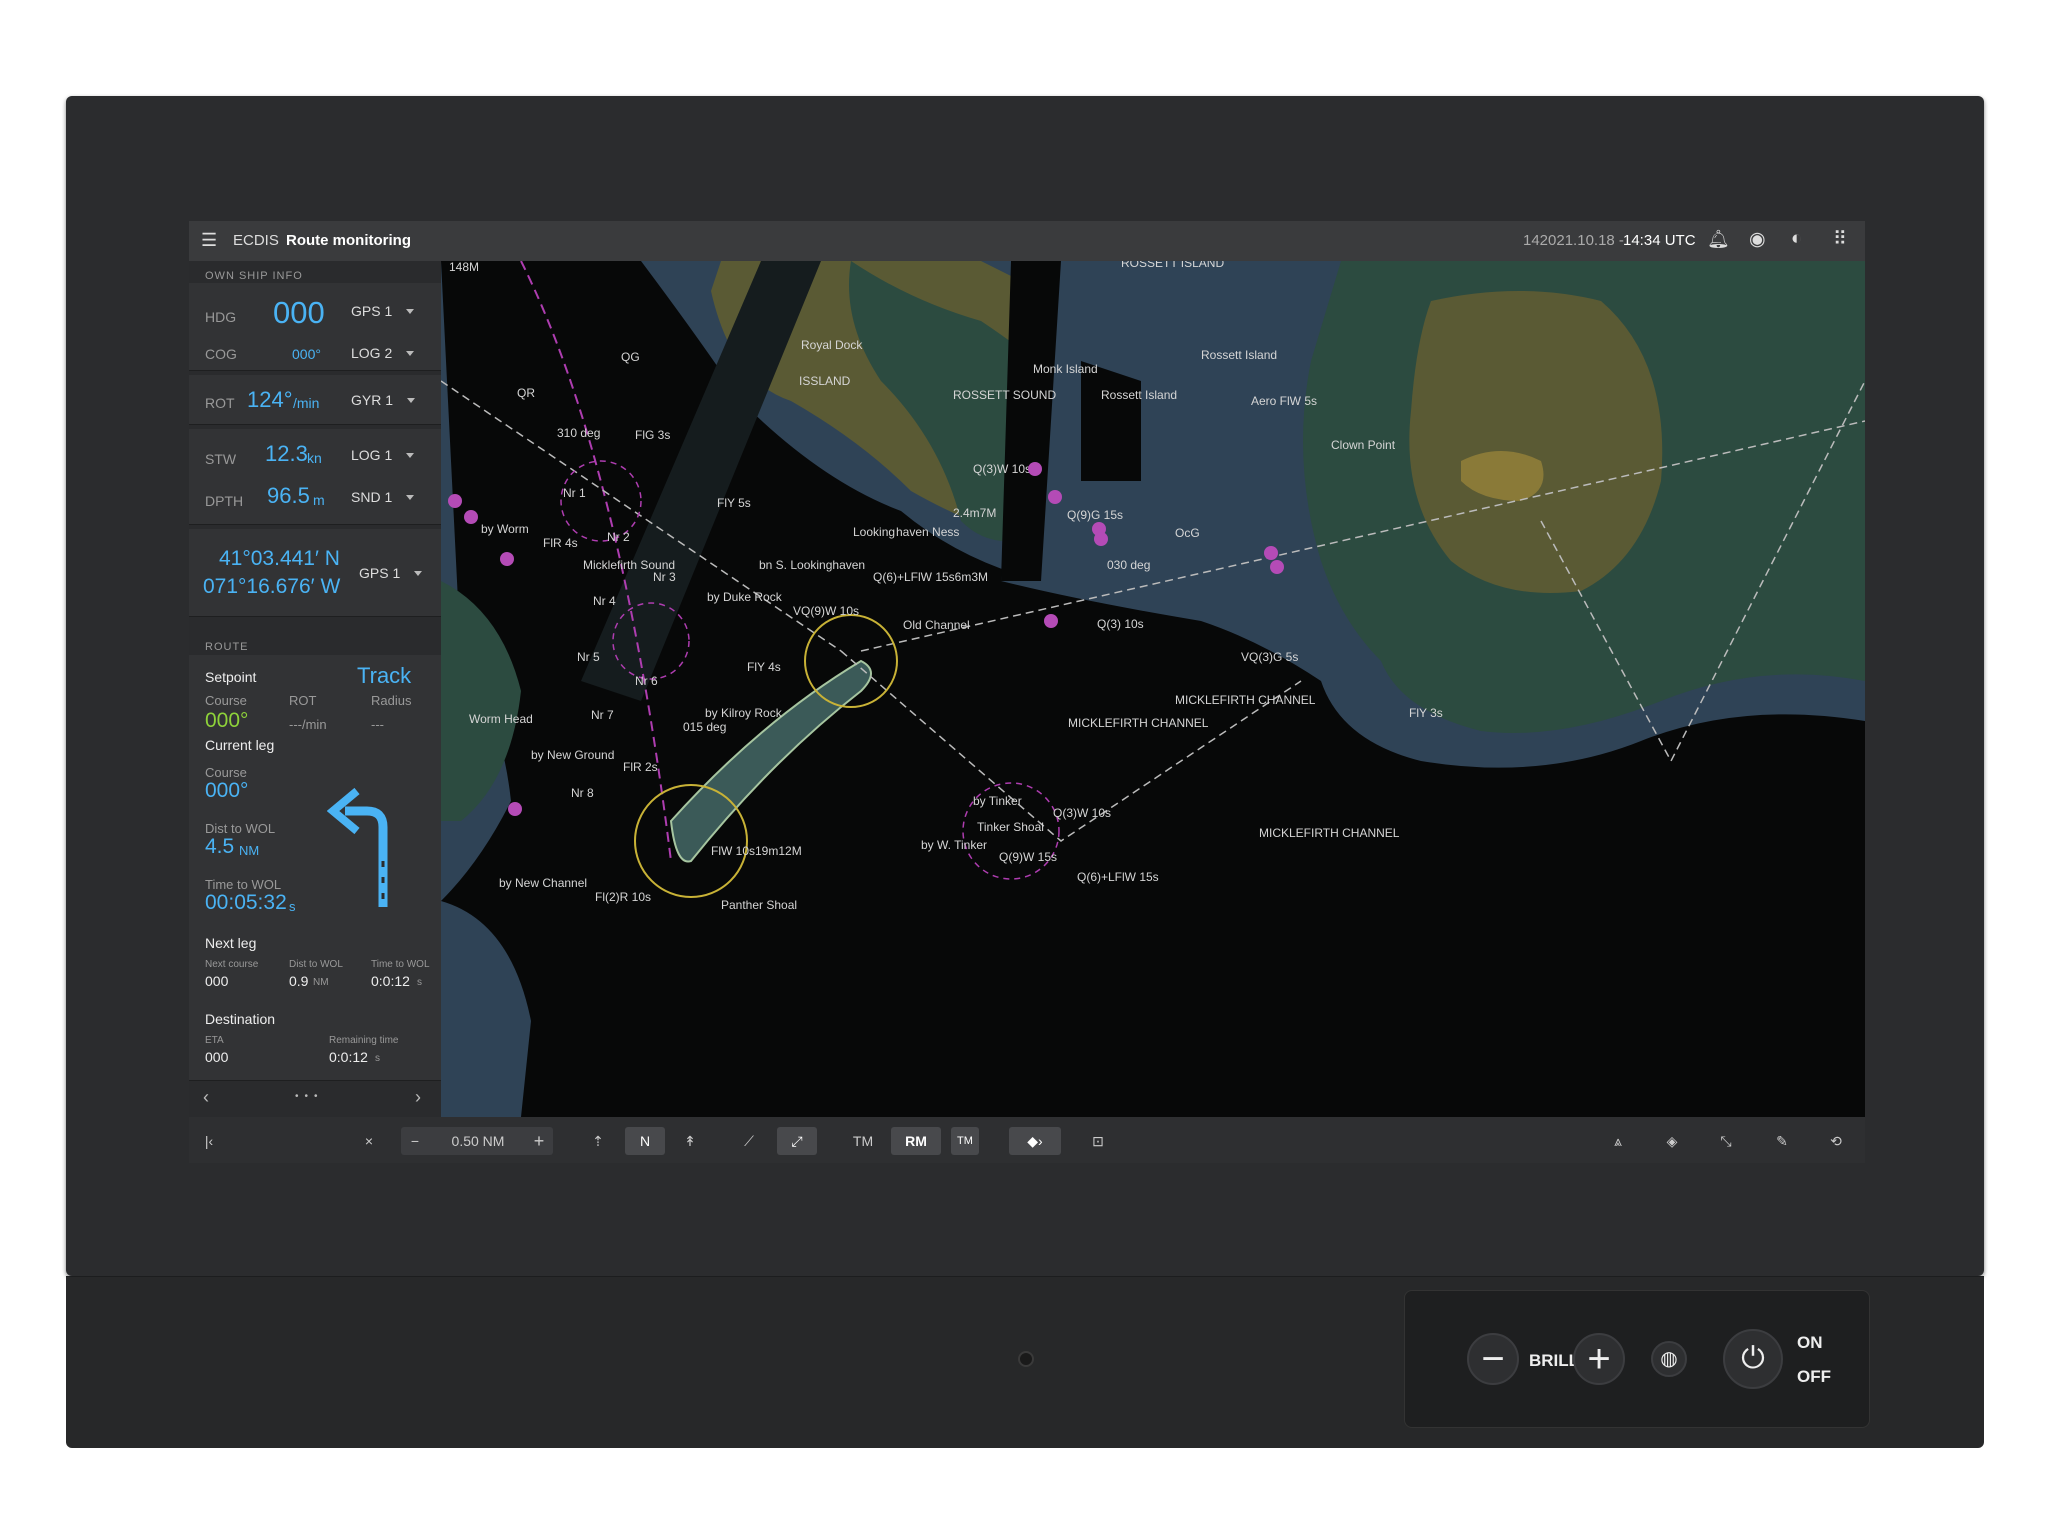 The width and height of the screenshot is (2048, 1536). I want to click on map-label: Nr 2, so click(618, 537).